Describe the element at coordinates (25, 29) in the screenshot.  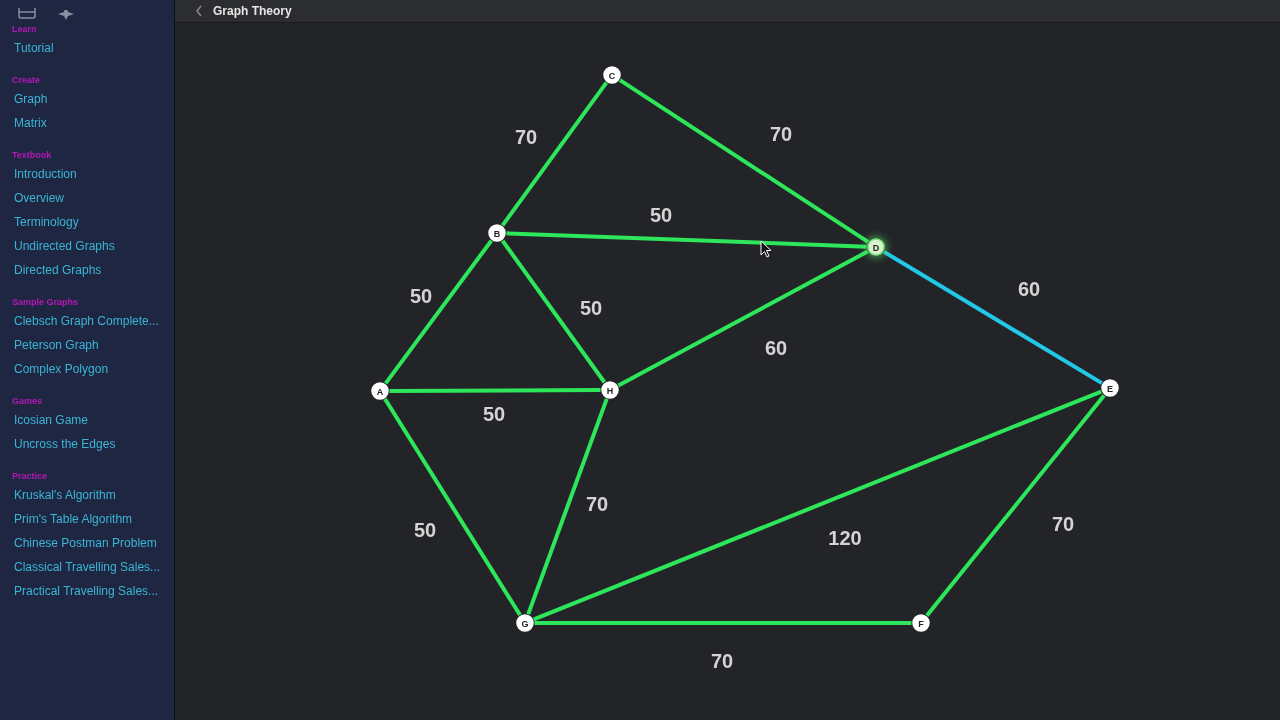
I see `section-heading: Learn` at that location.